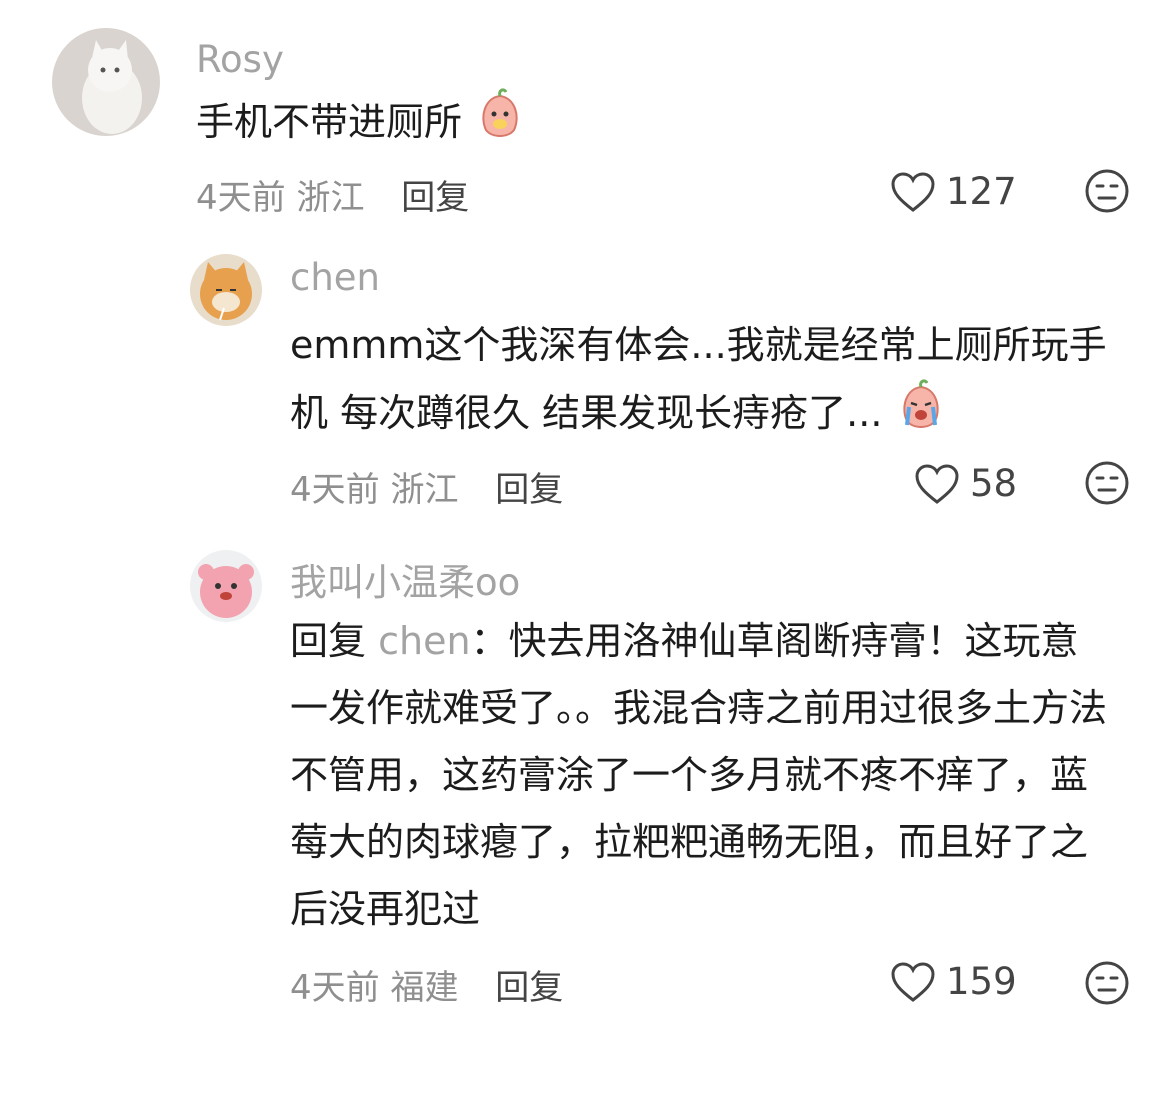 The image size is (1170, 1093). Describe the element at coordinates (335, 277) in the screenshot. I see `username: chen` at that location.